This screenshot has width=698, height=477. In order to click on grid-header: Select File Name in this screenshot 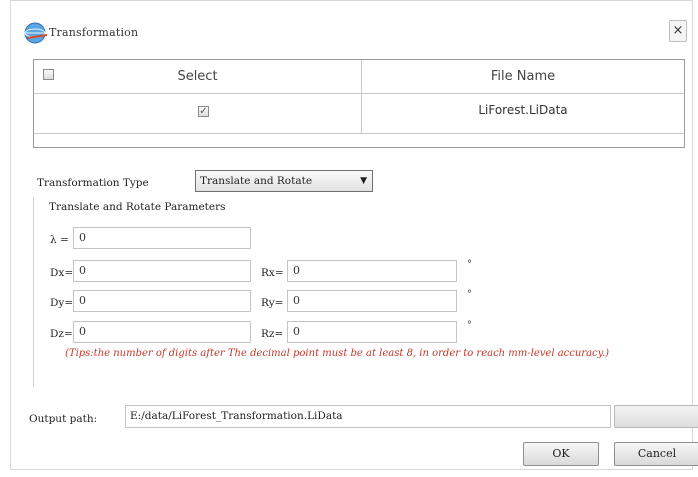, I will do `click(359, 77)`.